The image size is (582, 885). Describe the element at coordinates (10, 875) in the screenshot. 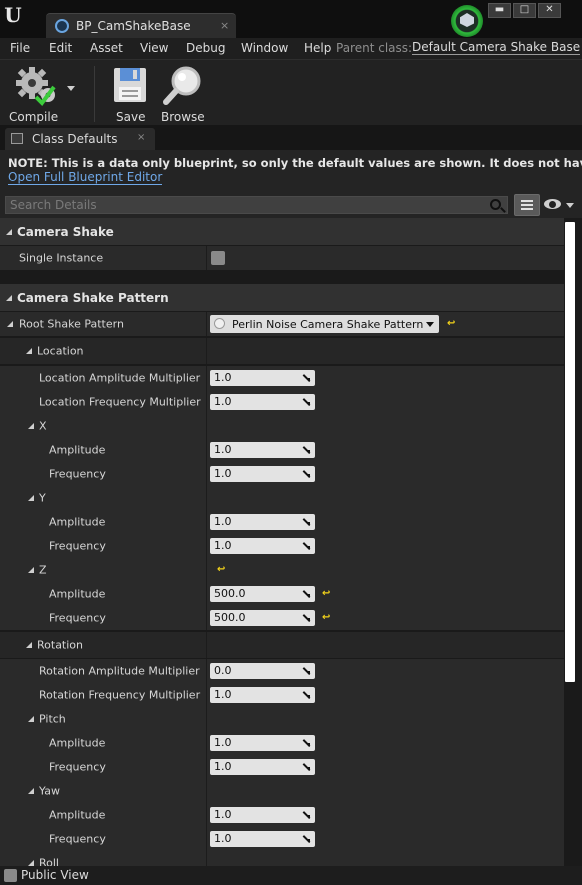

I see `public-view-checkbox` at that location.